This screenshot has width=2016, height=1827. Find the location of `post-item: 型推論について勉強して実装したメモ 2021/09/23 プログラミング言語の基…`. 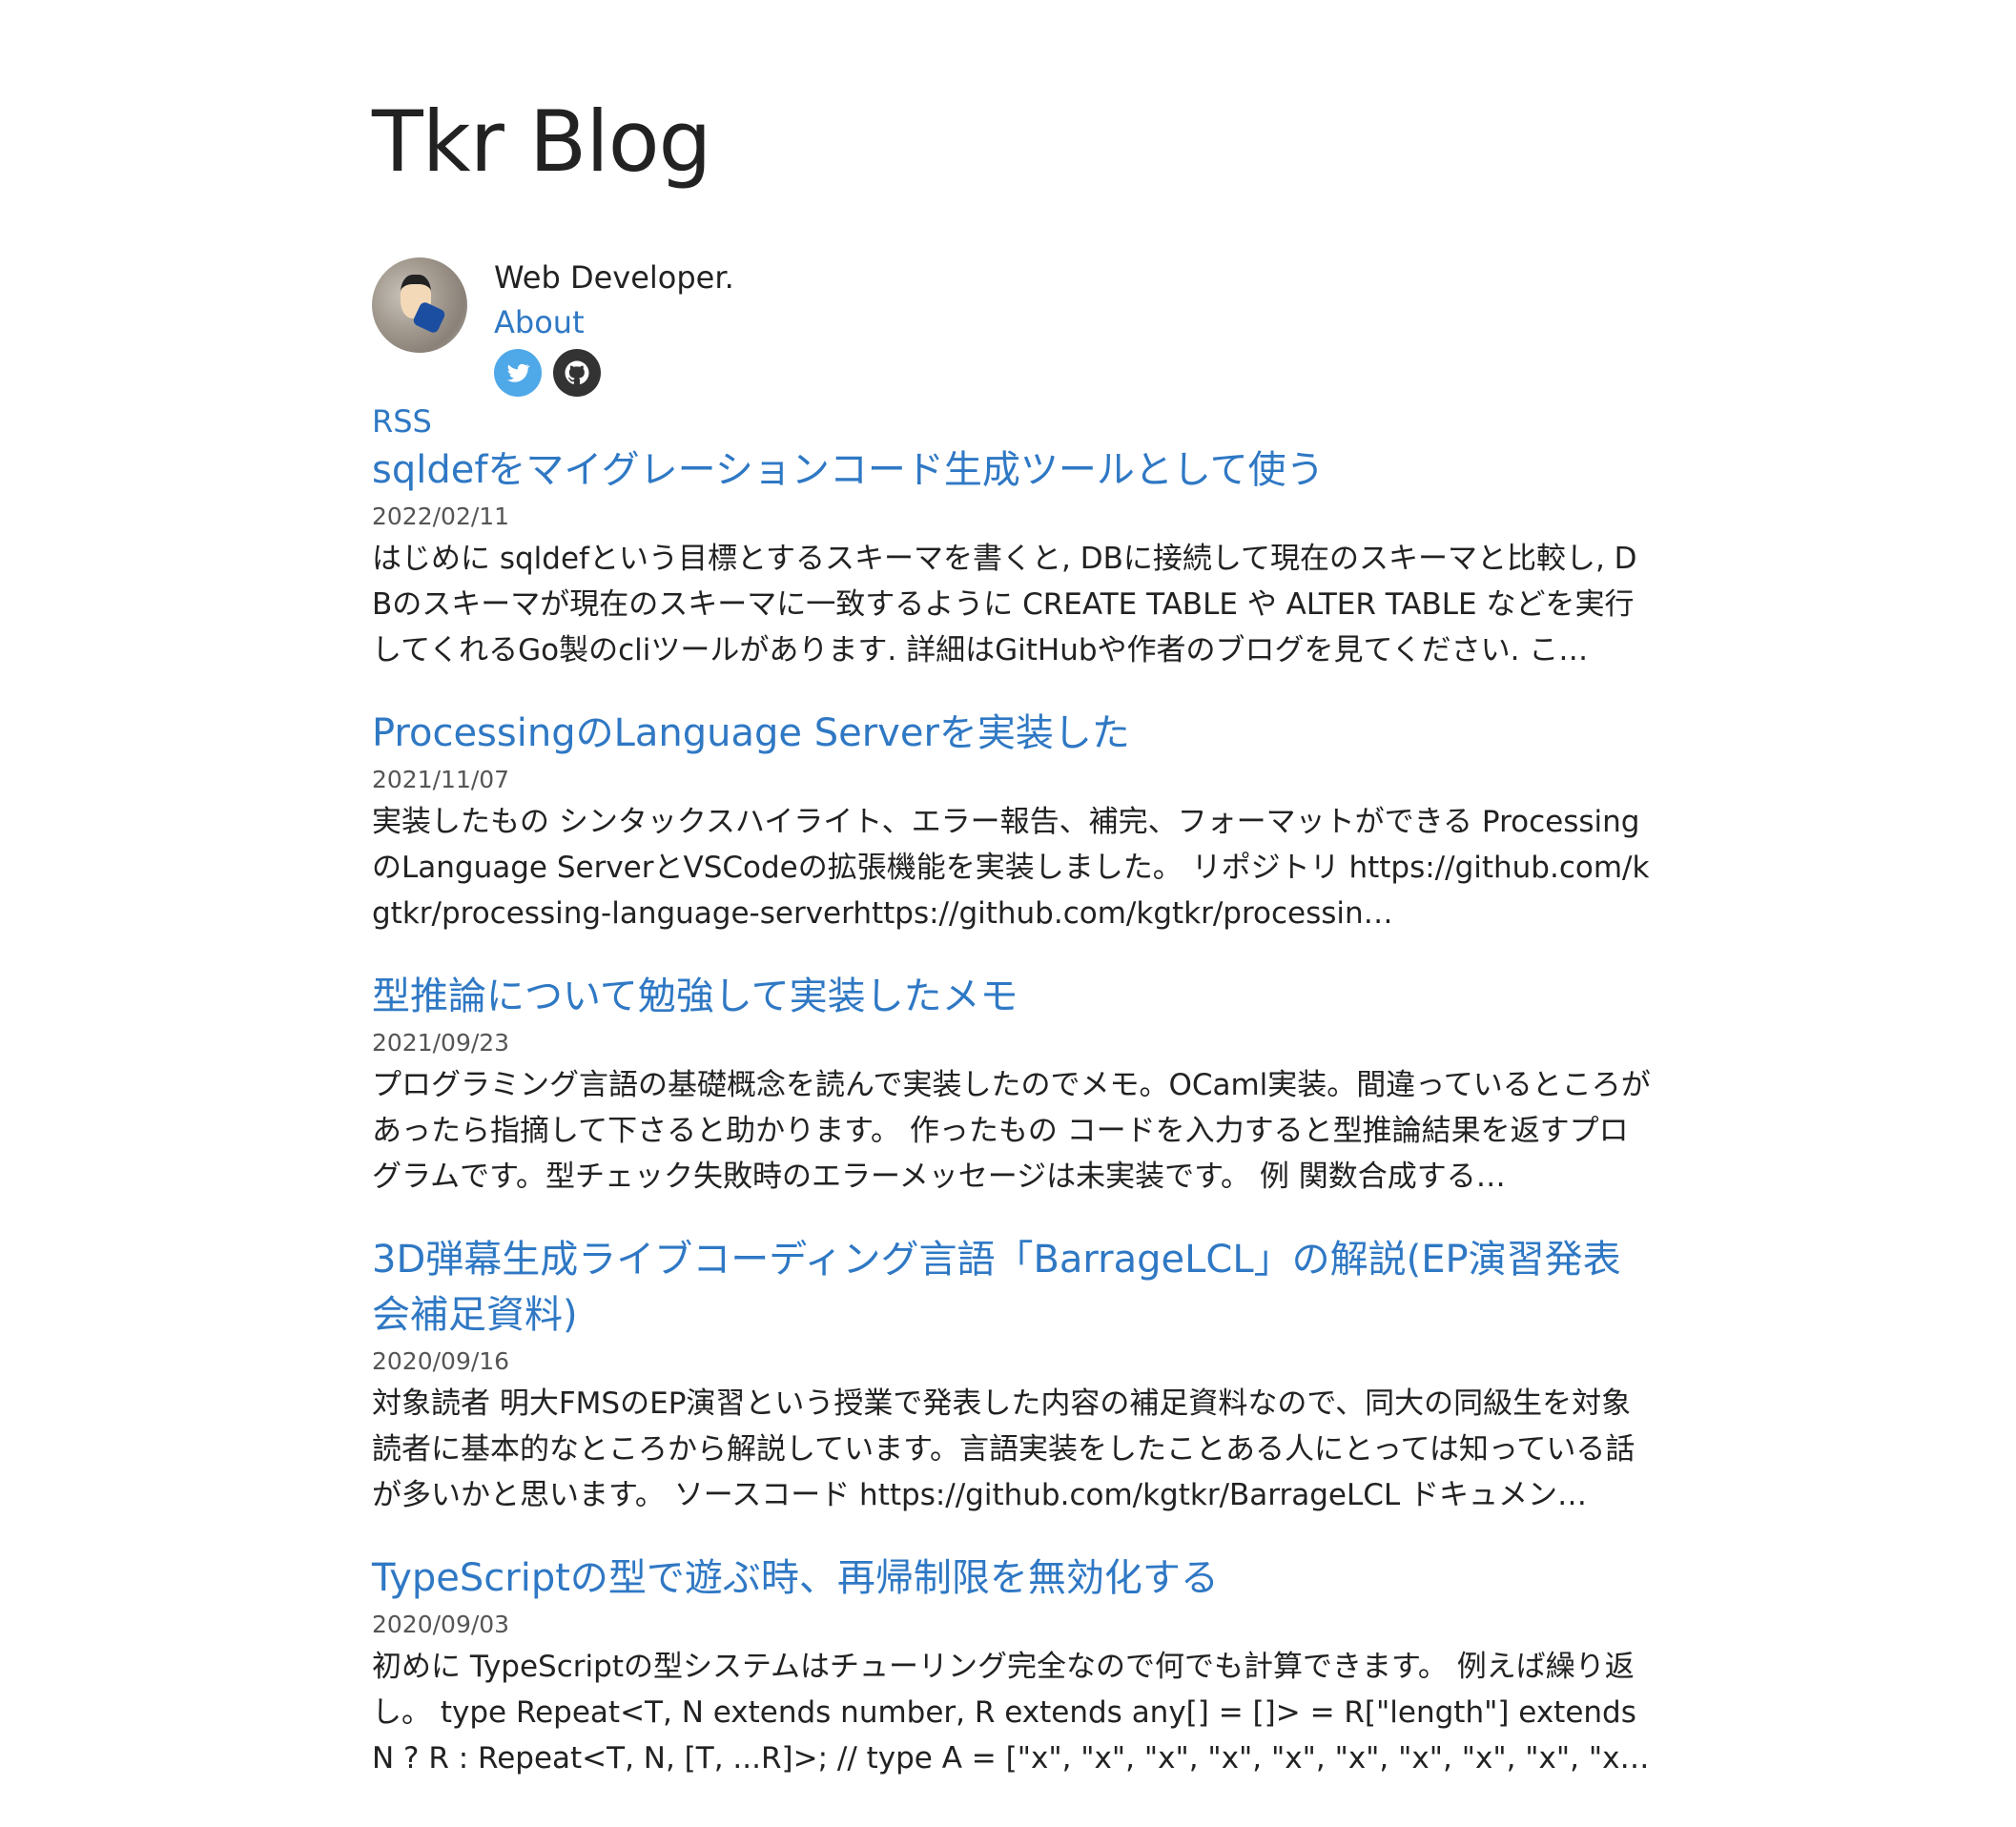

post-item: 型推論について勉強して実装したメモ 2021/09/23 プログラミング言語の基… is located at coordinates (1013, 1084).